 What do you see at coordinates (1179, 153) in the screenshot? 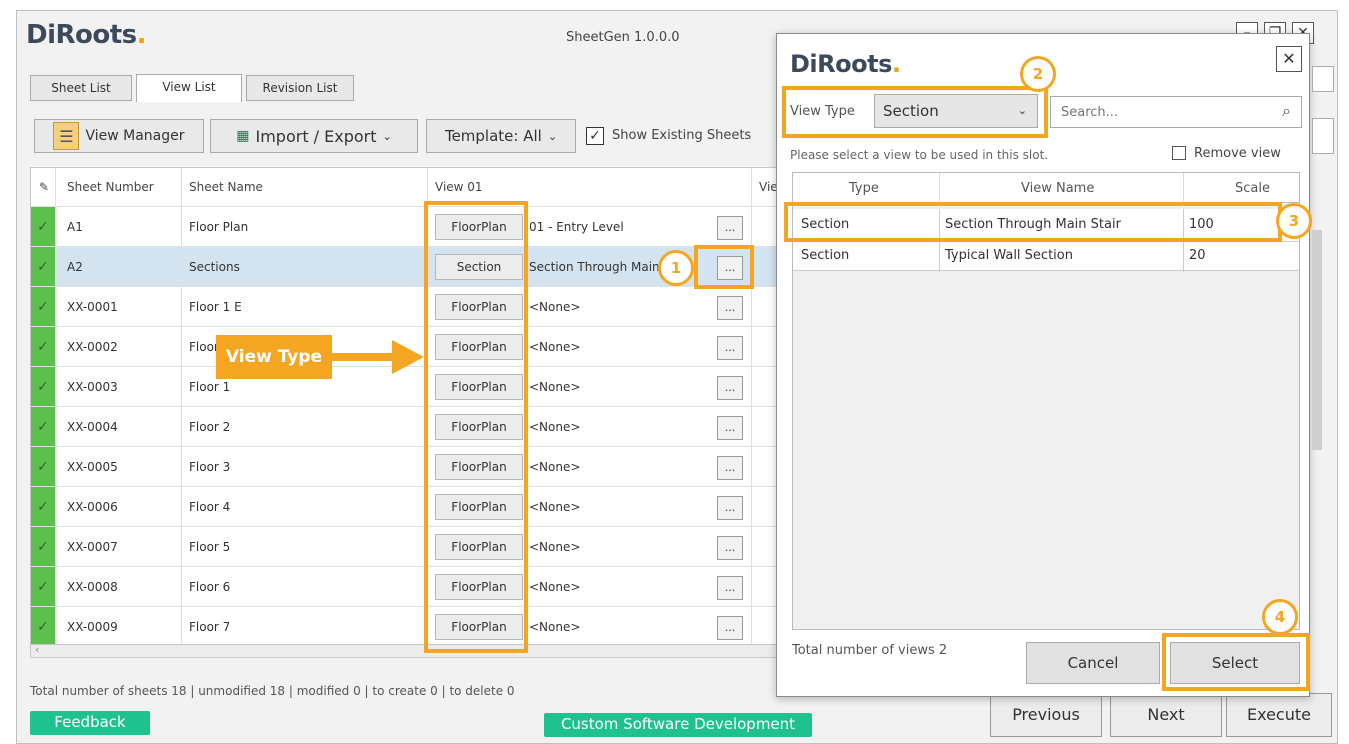
I see `remove-view-checkbox` at bounding box center [1179, 153].